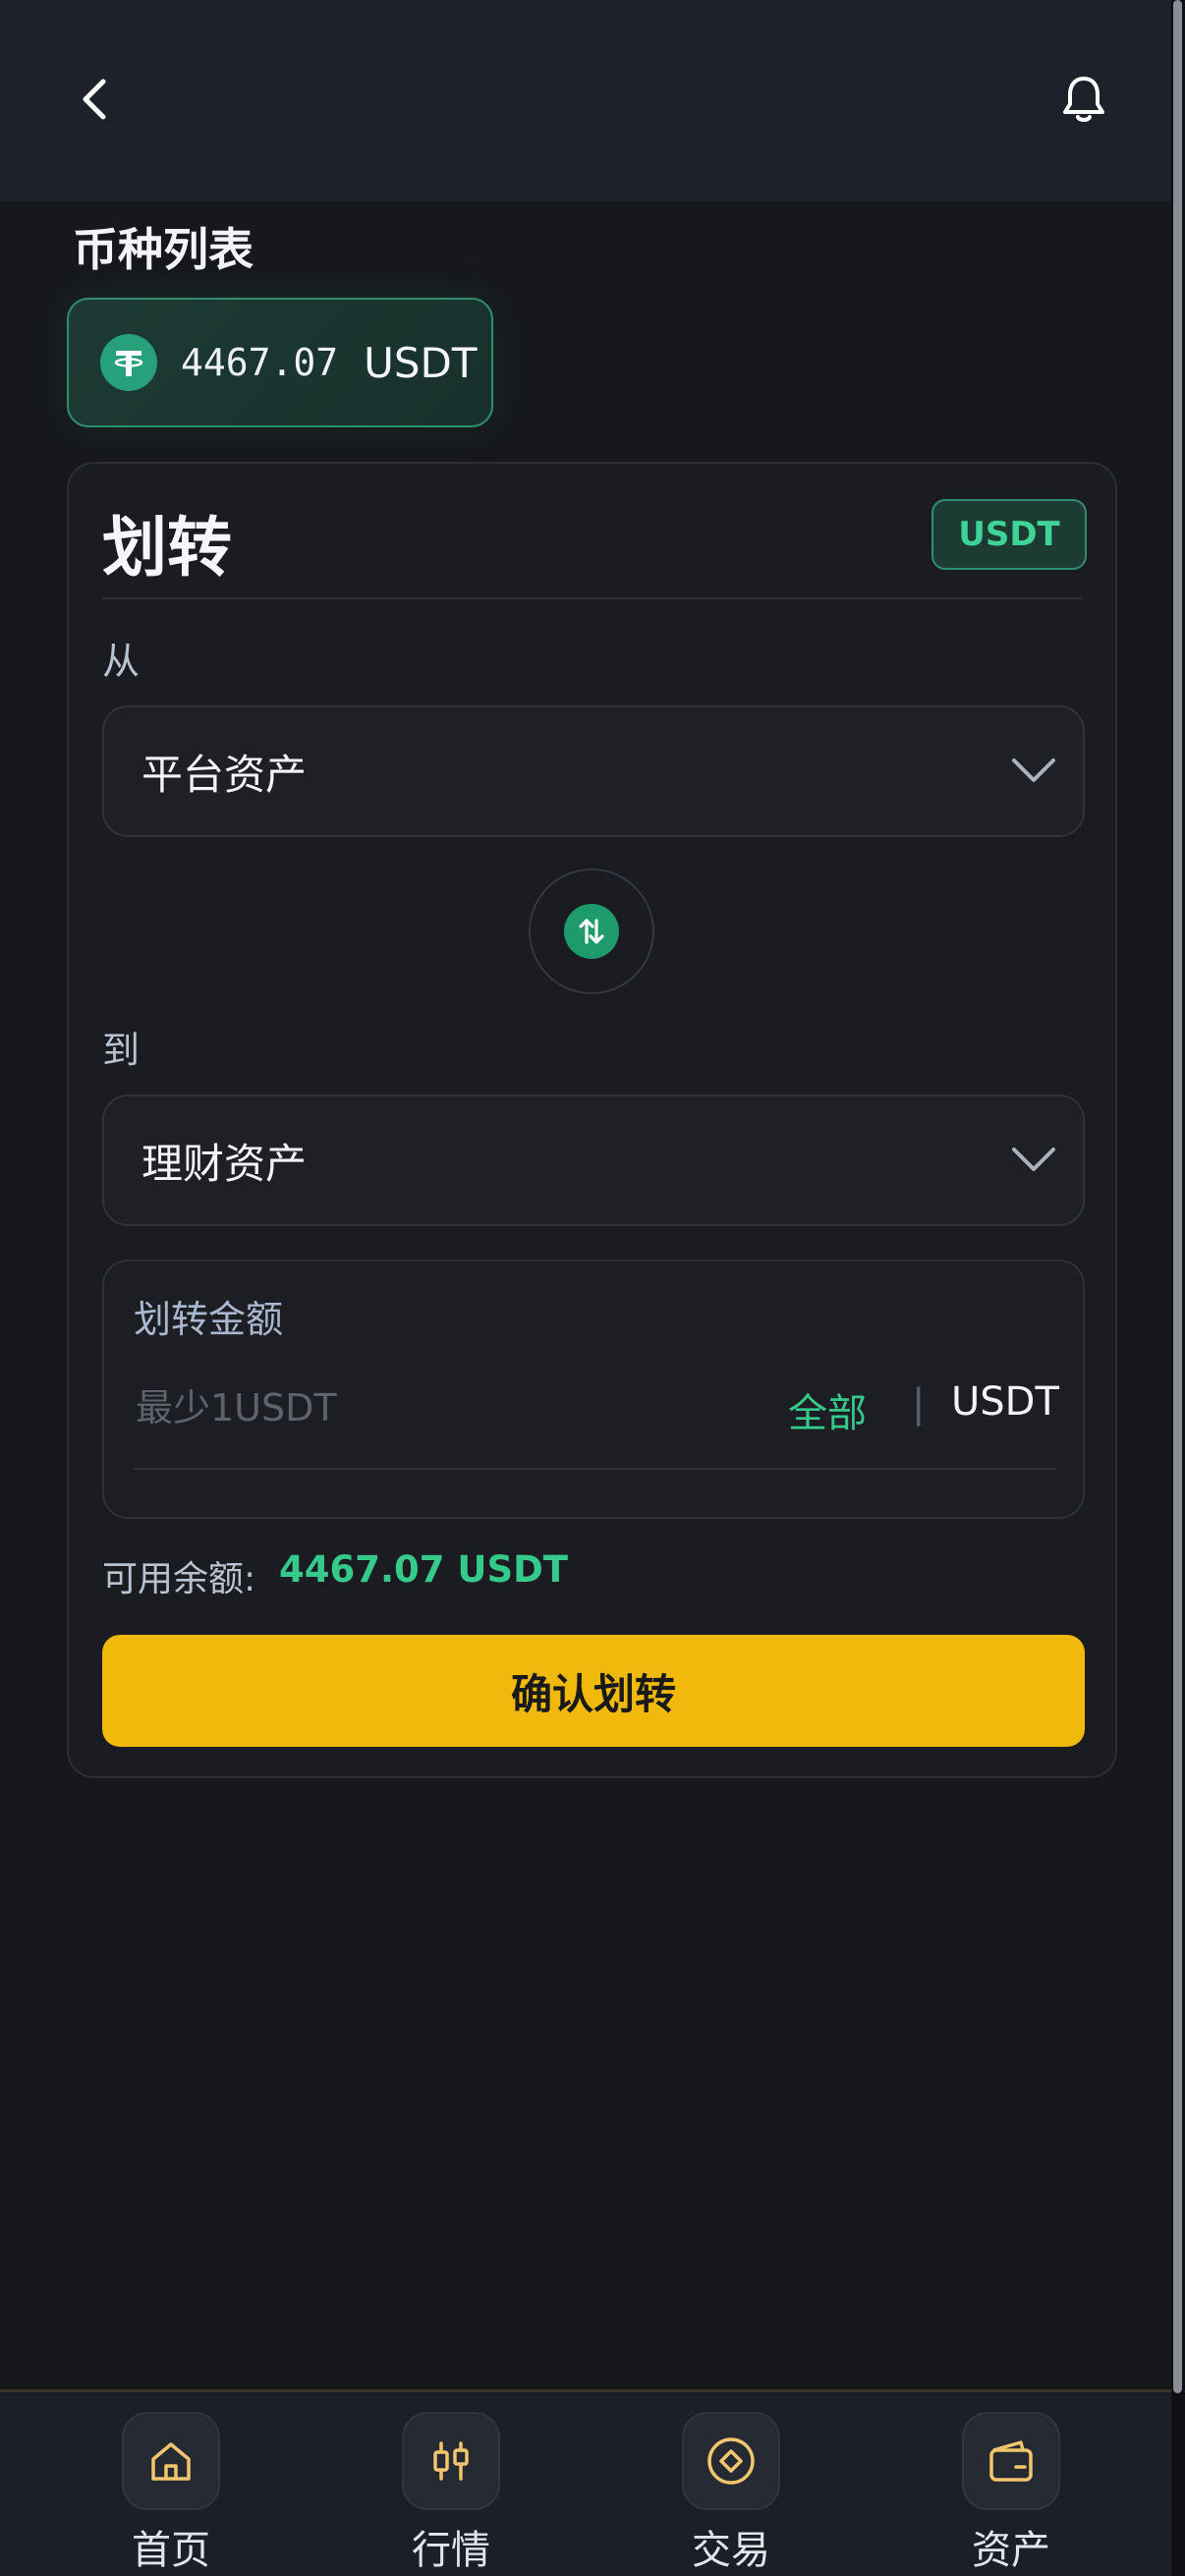 This screenshot has height=2576, width=1185. What do you see at coordinates (167, 548) in the screenshot?
I see `transfer-title: 划转` at bounding box center [167, 548].